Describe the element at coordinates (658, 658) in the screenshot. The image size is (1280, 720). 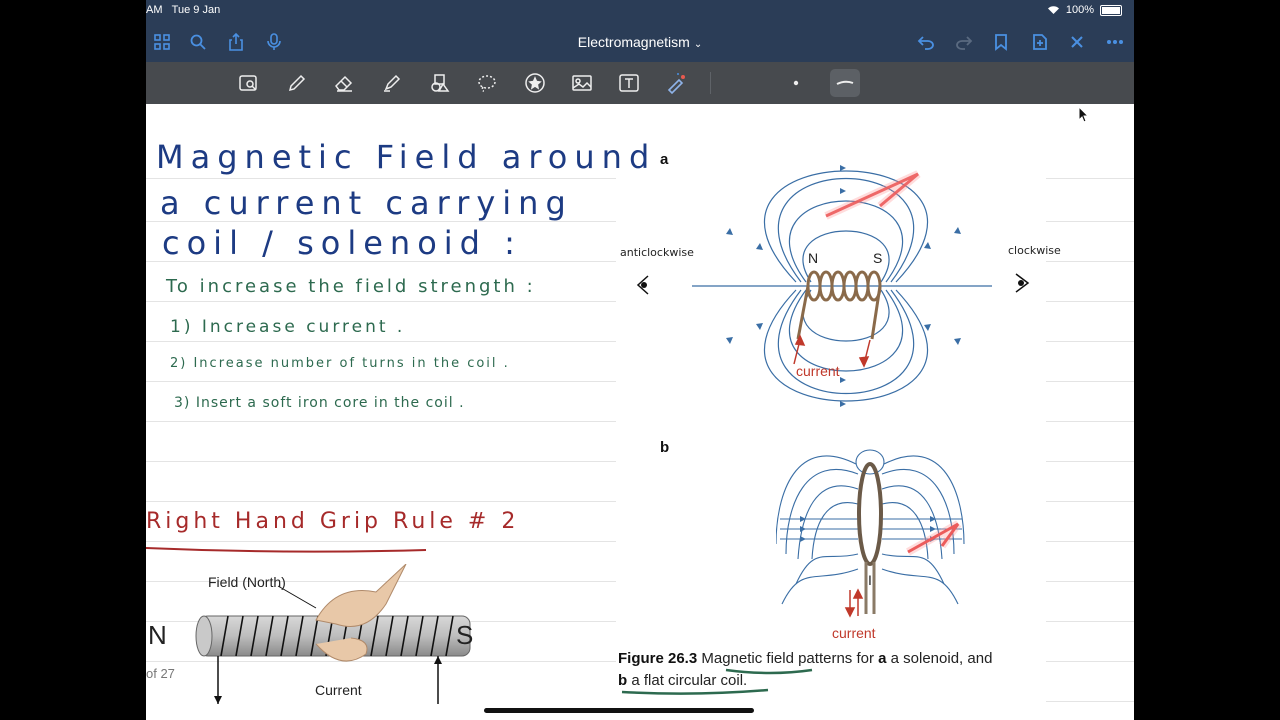
I see `caption-figure-number: Figure 26.3` at that location.